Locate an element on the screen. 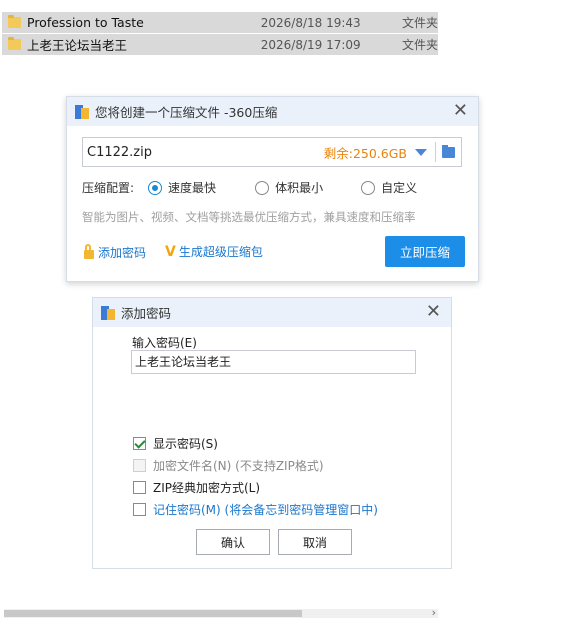 Image resolution: width=583 pixels, height=619 pixels. config-label: 压缩配置: is located at coordinates (108, 188).